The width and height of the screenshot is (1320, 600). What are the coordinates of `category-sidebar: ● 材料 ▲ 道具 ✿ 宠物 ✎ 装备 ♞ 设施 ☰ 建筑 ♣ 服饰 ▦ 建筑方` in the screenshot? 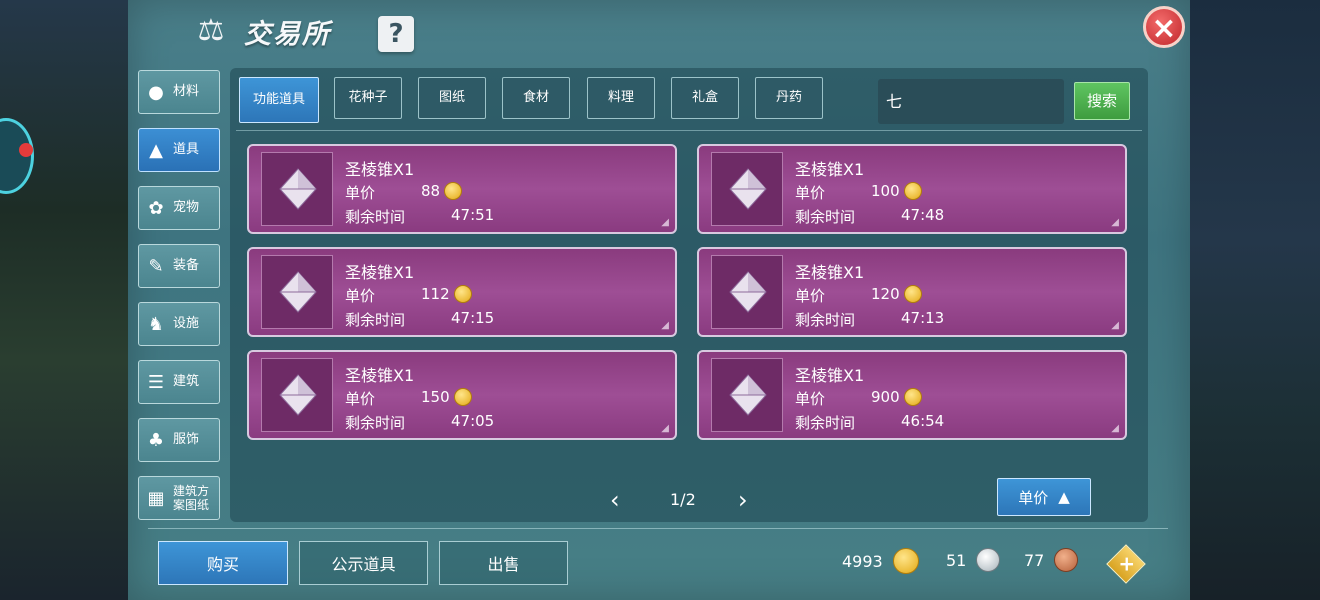 It's located at (180, 302).